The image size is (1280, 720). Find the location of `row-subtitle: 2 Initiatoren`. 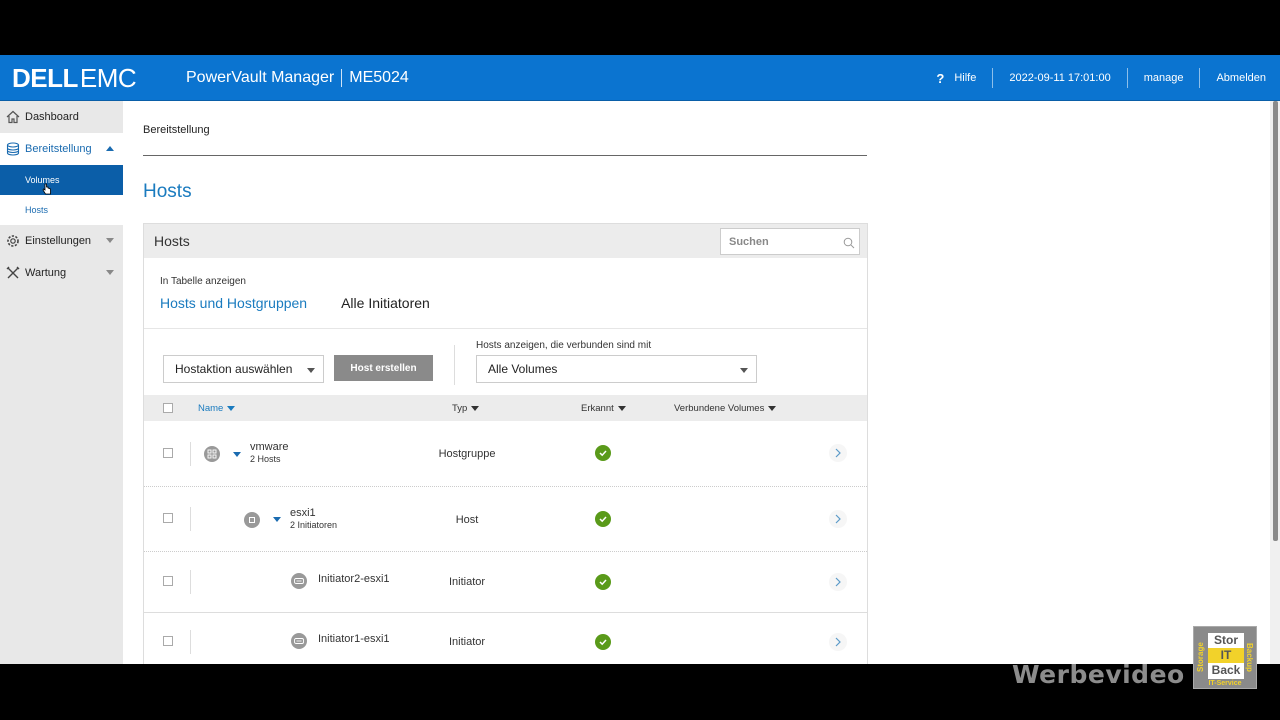

row-subtitle: 2 Initiatoren is located at coordinates (314, 525).